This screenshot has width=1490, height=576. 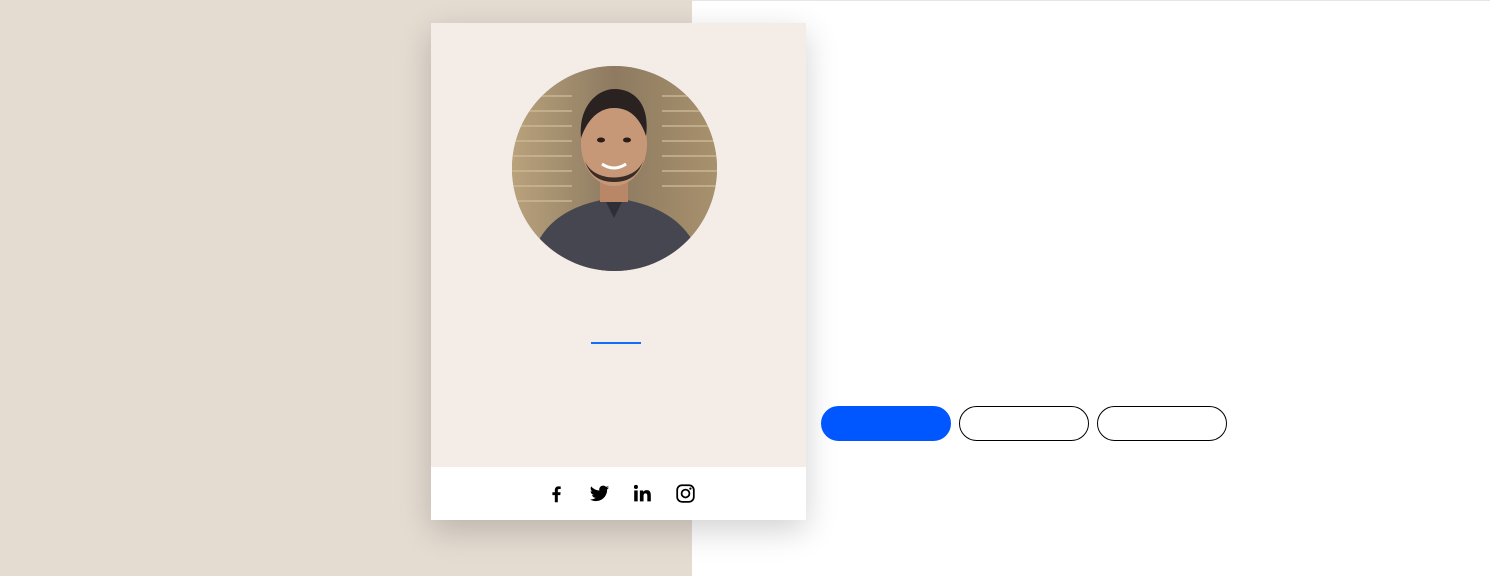 What do you see at coordinates (616, 343) in the screenshot?
I see `name-title-divider` at bounding box center [616, 343].